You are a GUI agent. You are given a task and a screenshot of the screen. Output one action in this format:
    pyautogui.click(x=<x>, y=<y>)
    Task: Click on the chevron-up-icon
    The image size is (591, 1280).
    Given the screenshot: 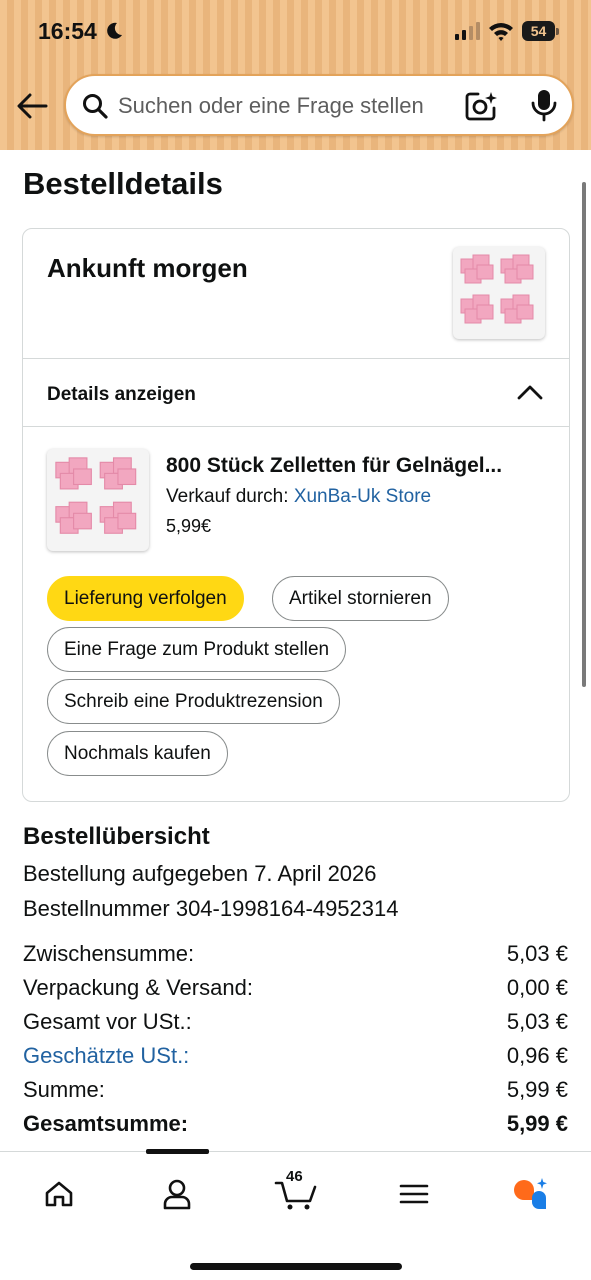 What is the action you would take?
    pyautogui.click(x=530, y=392)
    